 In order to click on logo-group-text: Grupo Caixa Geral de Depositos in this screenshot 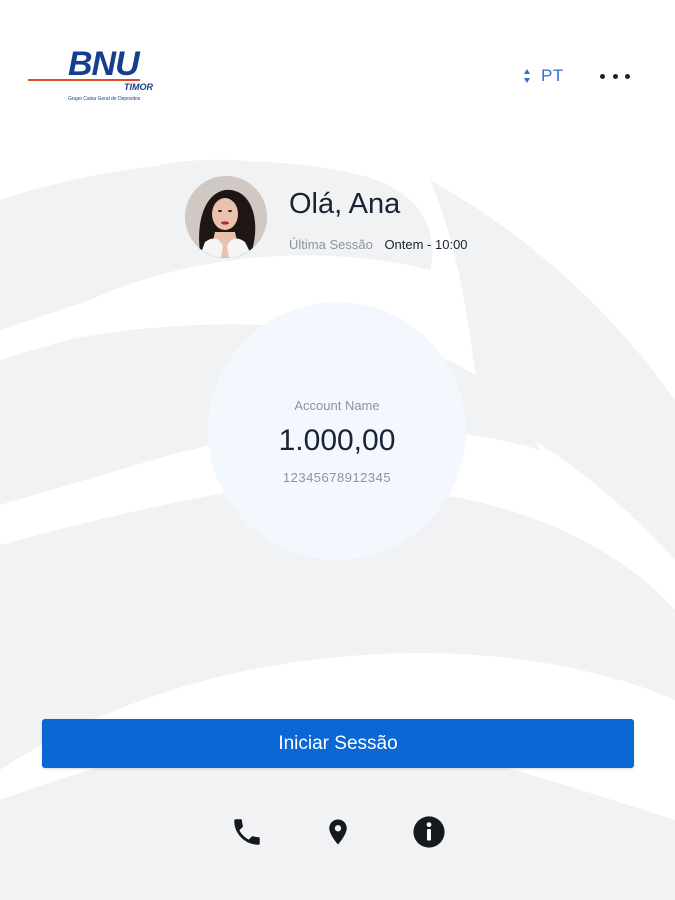, I will do `click(104, 99)`.